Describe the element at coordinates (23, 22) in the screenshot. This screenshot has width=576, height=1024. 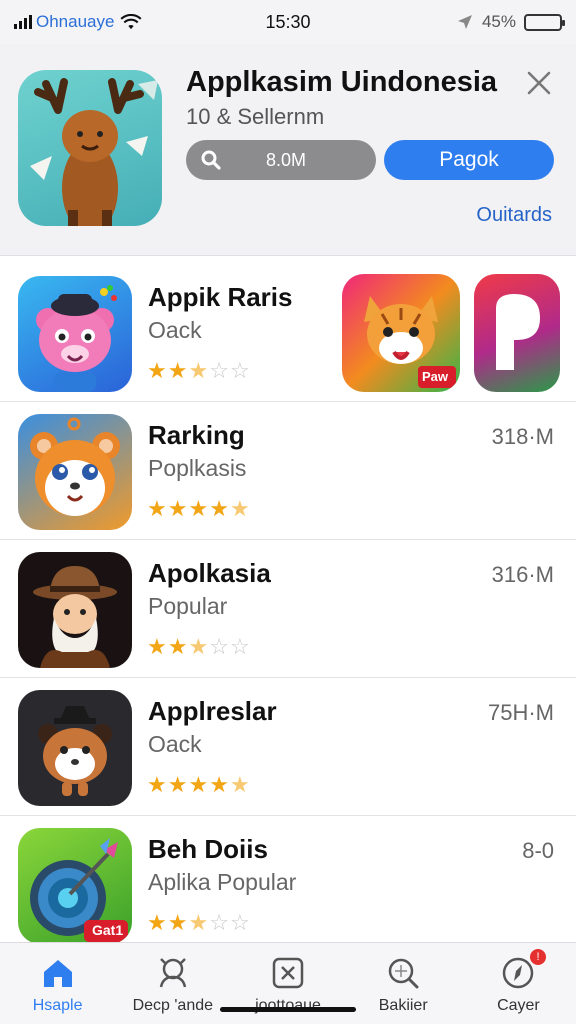
I see `signal-icon` at that location.